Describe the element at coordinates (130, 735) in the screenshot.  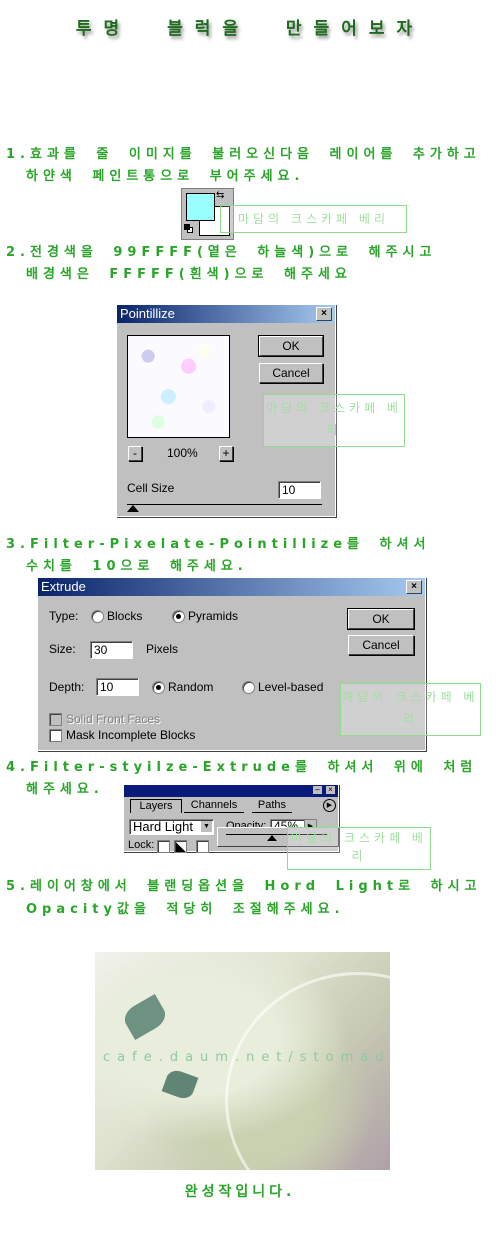
I see `mask-incomplete-label: Mask Incomplete Blocks` at that location.